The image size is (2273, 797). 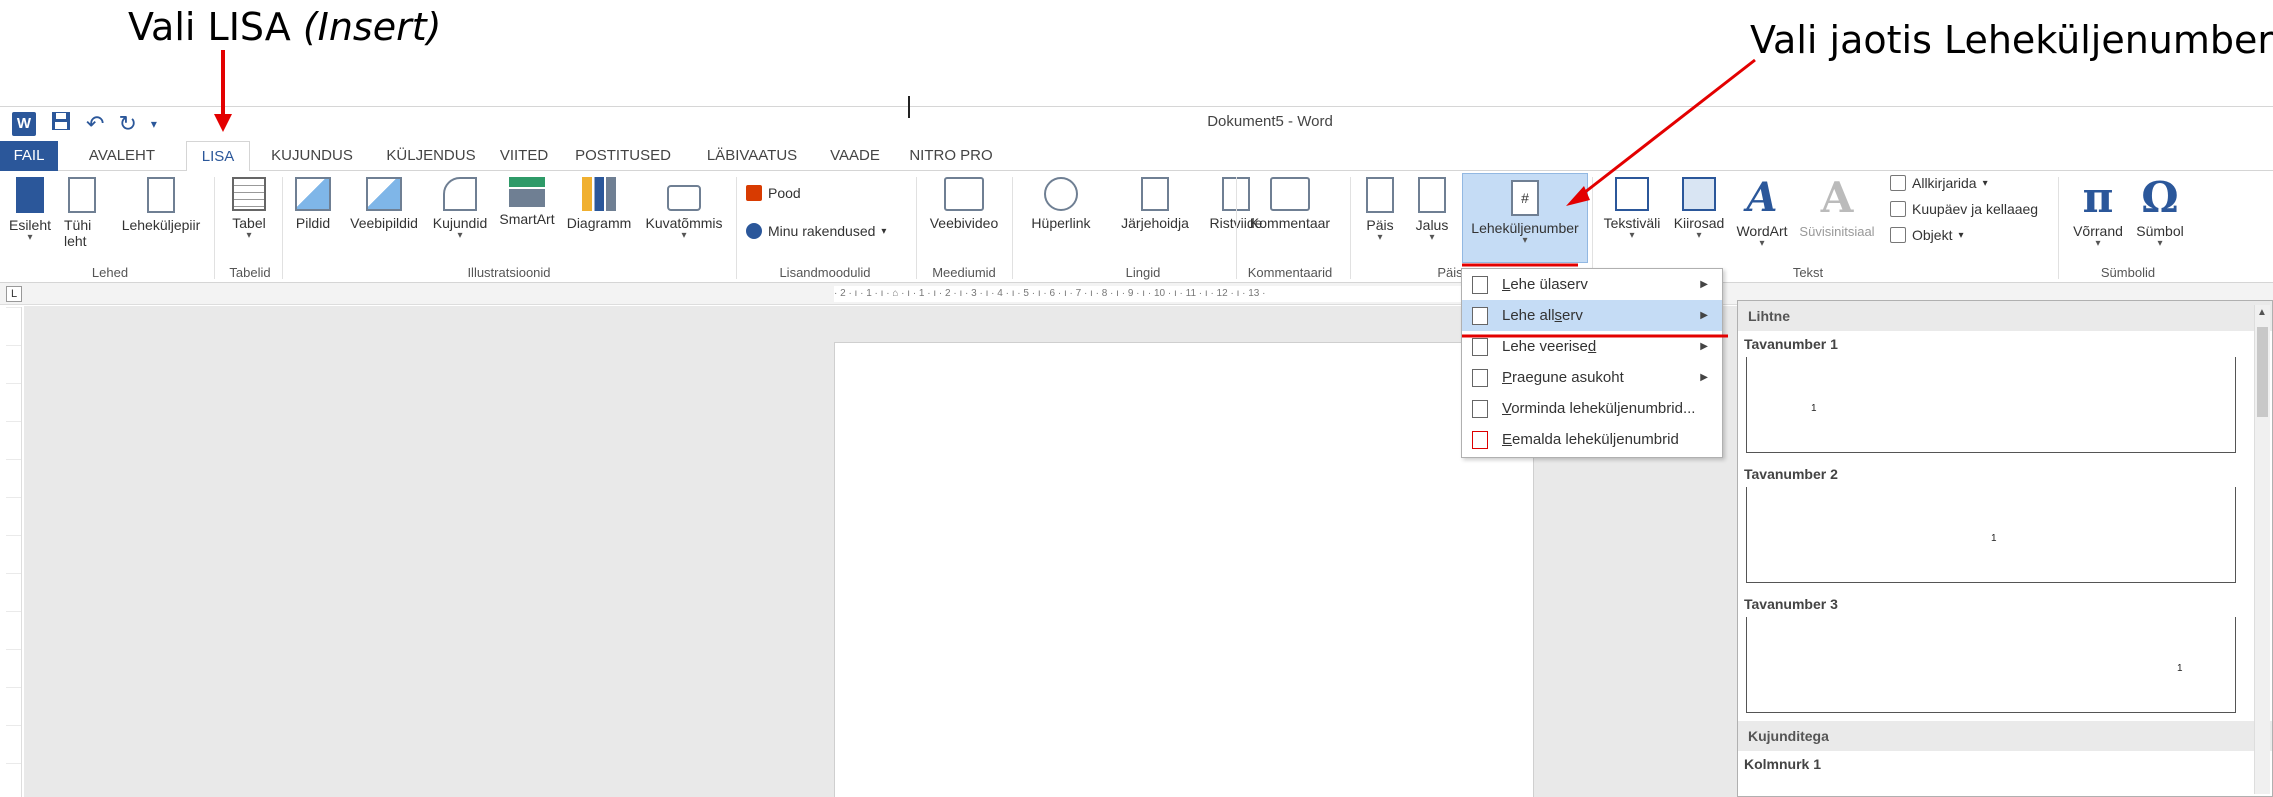 What do you see at coordinates (2160, 197) in the screenshot?
I see `omega-icon: Ω` at bounding box center [2160, 197].